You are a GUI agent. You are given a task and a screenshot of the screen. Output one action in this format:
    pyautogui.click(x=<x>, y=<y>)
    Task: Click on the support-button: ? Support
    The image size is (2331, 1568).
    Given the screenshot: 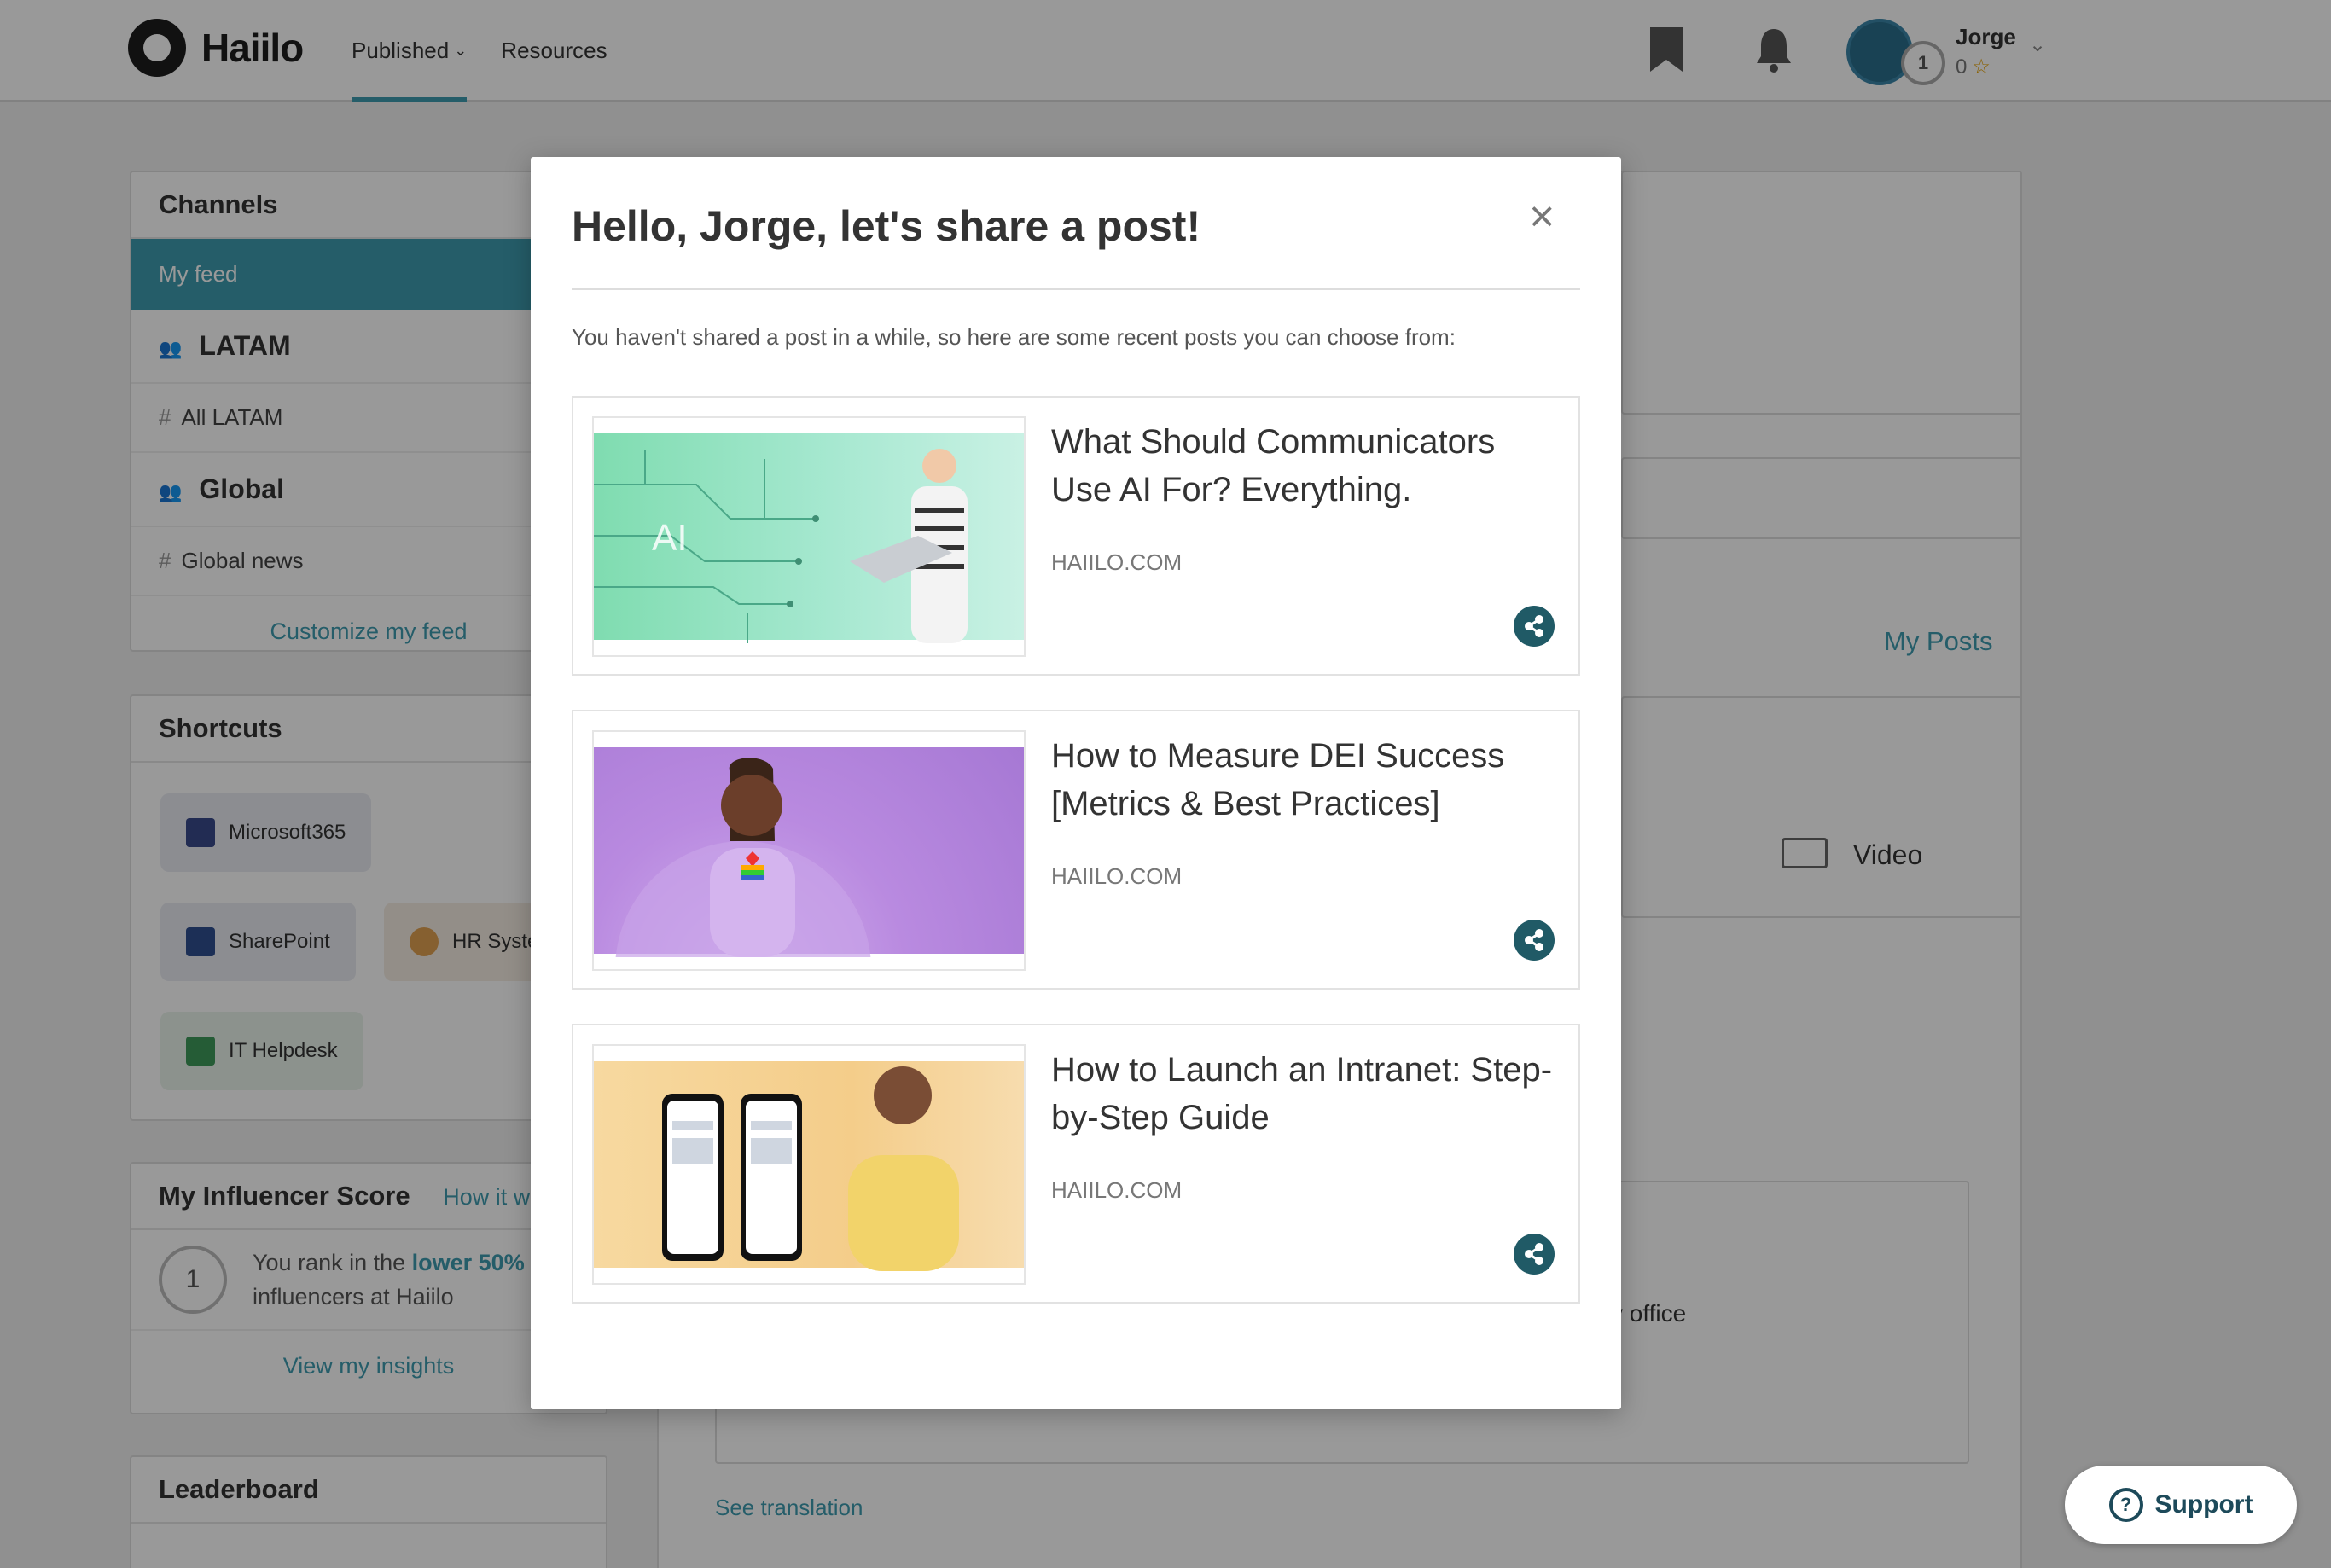 What is the action you would take?
    pyautogui.click(x=2181, y=1505)
    